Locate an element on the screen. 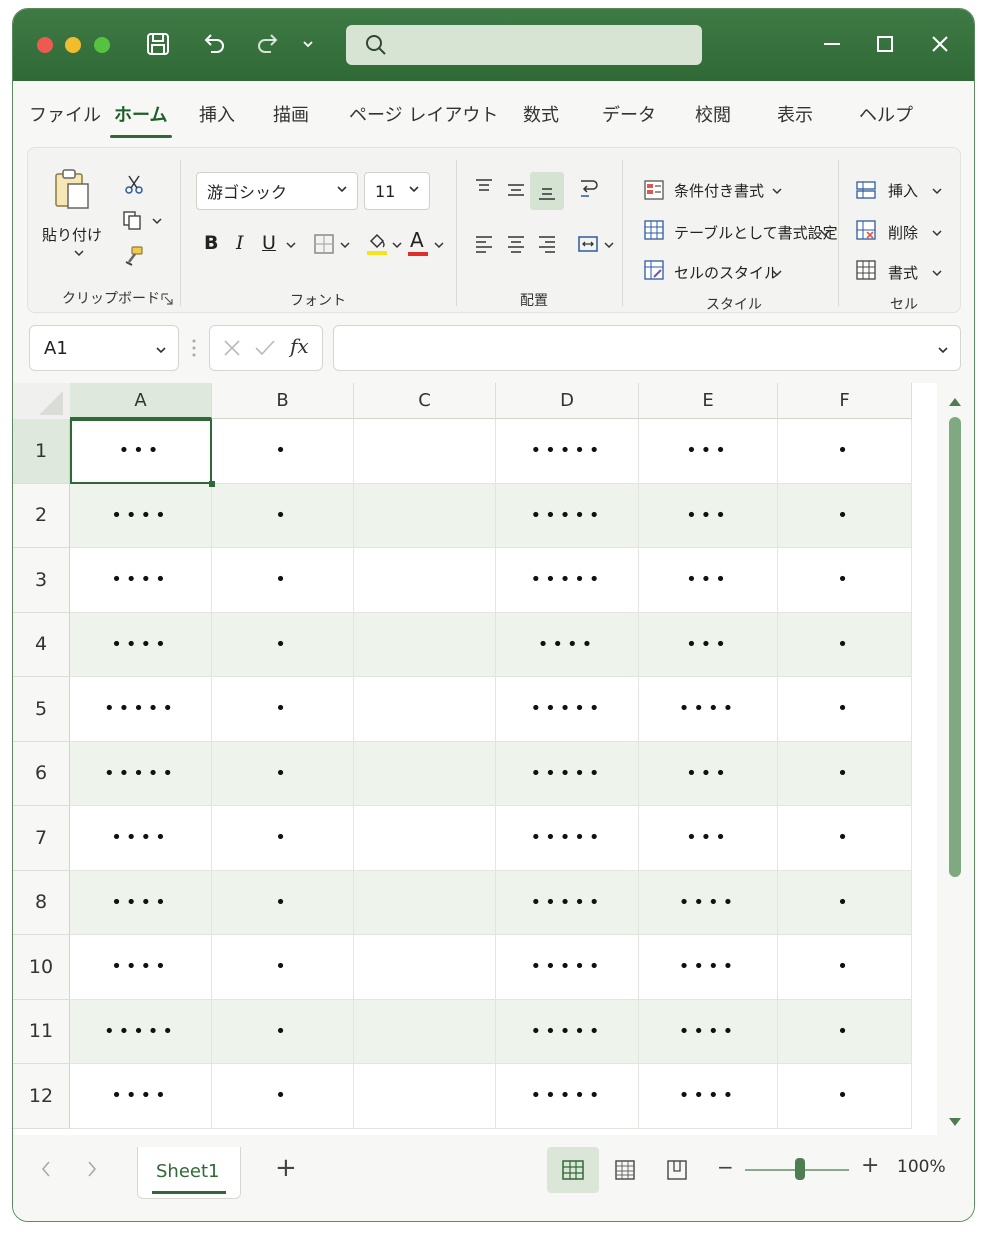 The width and height of the screenshot is (987, 1240). fill-color-icon is located at coordinates (377, 244).